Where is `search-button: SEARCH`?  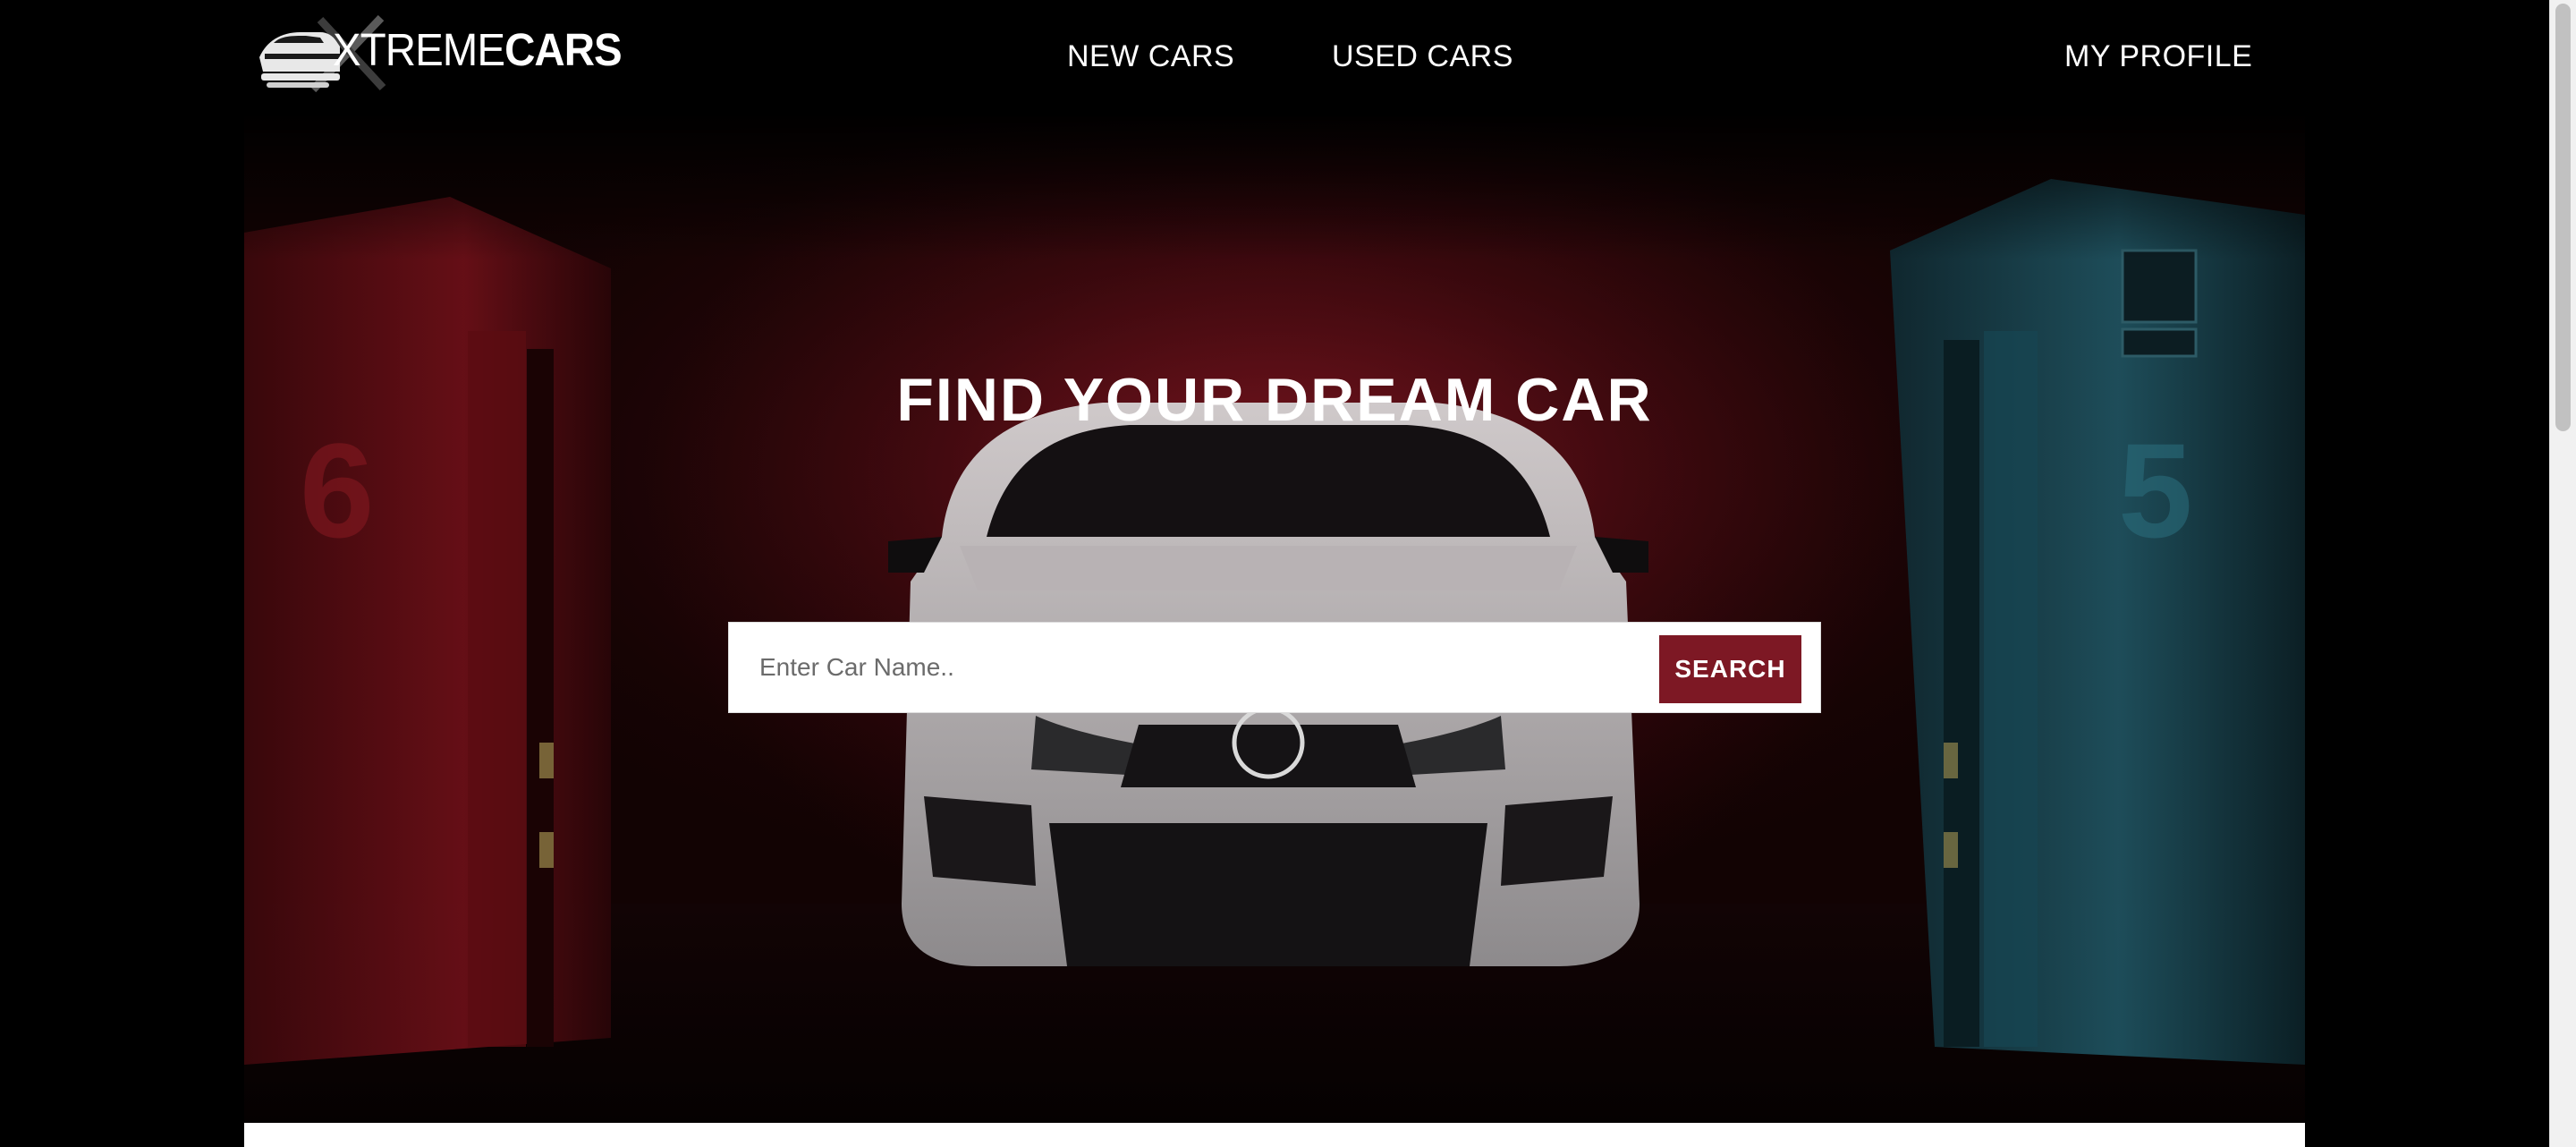 search-button: SEARCH is located at coordinates (1730, 669).